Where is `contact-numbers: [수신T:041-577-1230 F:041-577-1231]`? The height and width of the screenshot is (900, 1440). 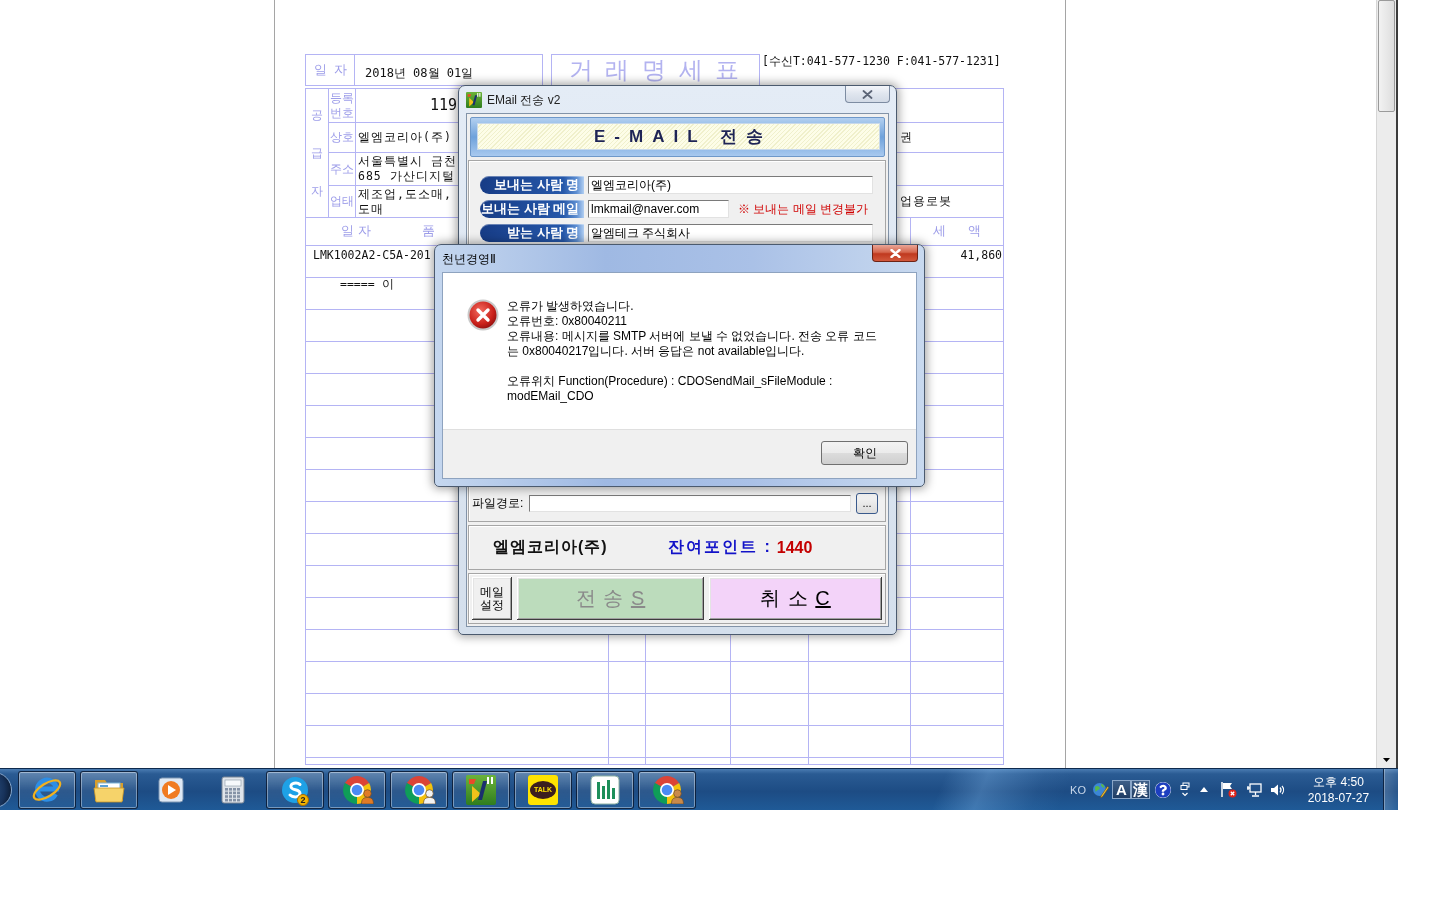 contact-numbers: [수신T:041-577-1230 F:041-577-1231] is located at coordinates (881, 61).